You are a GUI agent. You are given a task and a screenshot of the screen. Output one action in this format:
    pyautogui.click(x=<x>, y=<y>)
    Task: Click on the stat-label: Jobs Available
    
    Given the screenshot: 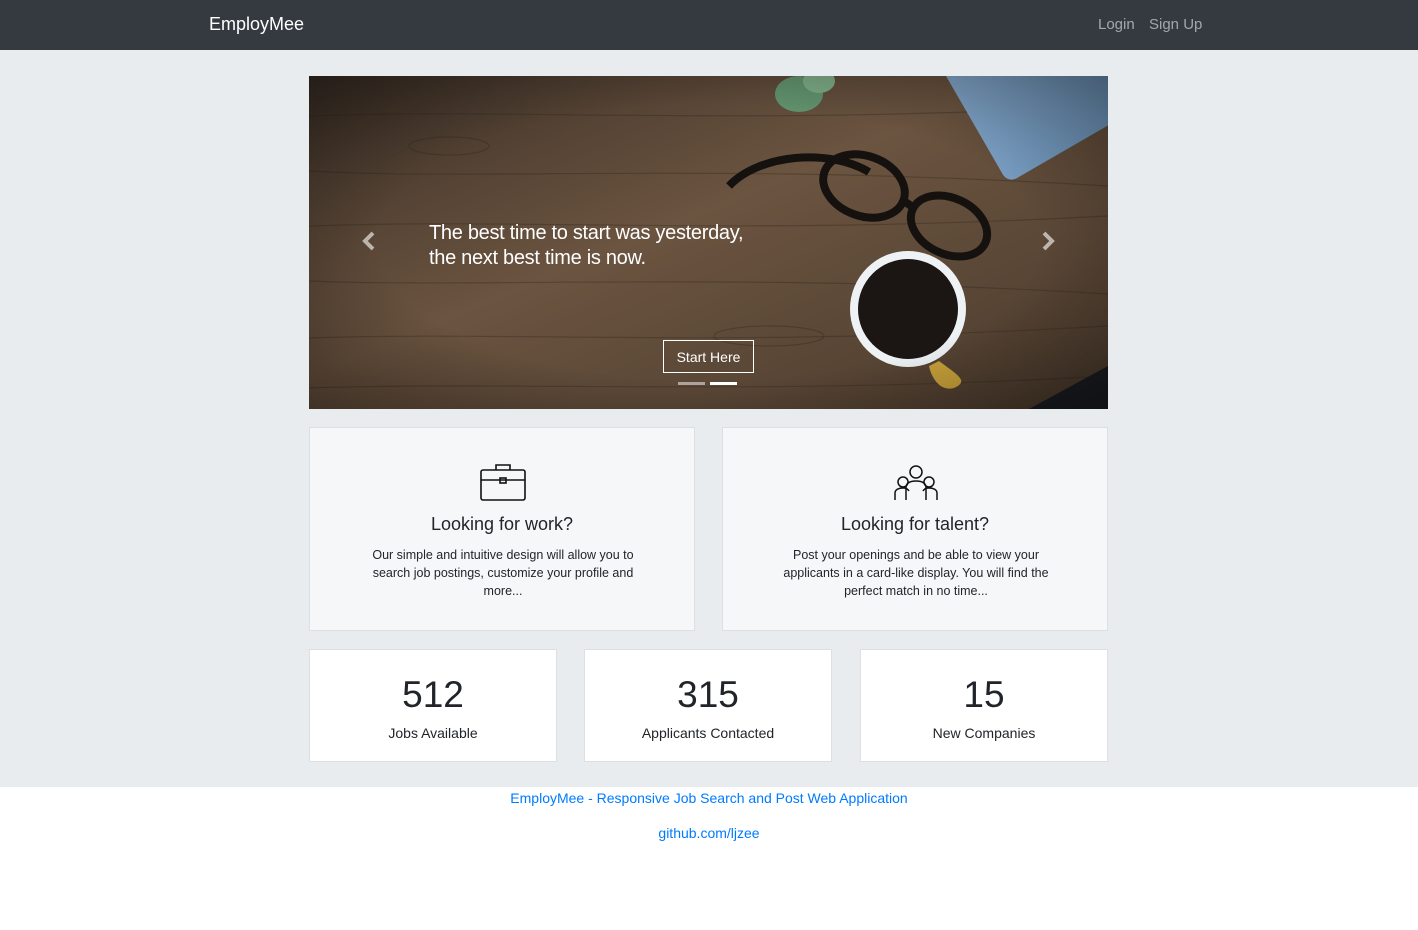 What is the action you would take?
    pyautogui.click(x=433, y=733)
    